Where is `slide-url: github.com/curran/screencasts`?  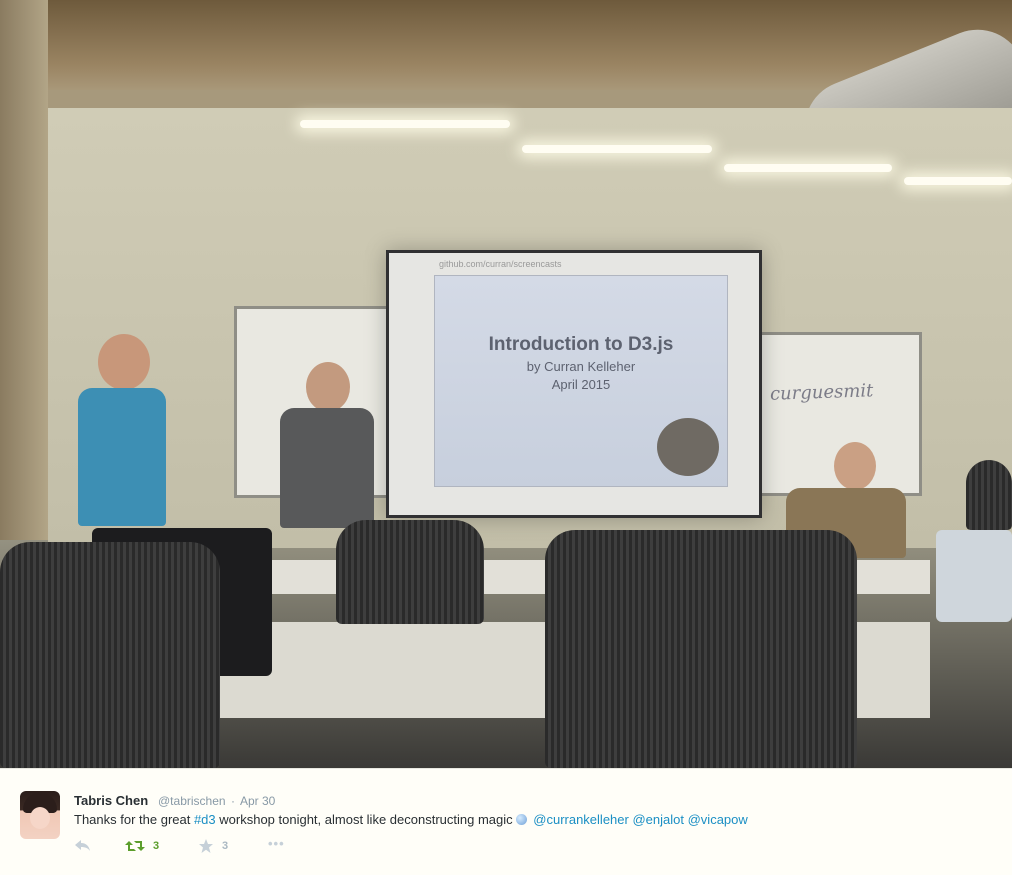
slide-url: github.com/curran/screencasts is located at coordinates (500, 264).